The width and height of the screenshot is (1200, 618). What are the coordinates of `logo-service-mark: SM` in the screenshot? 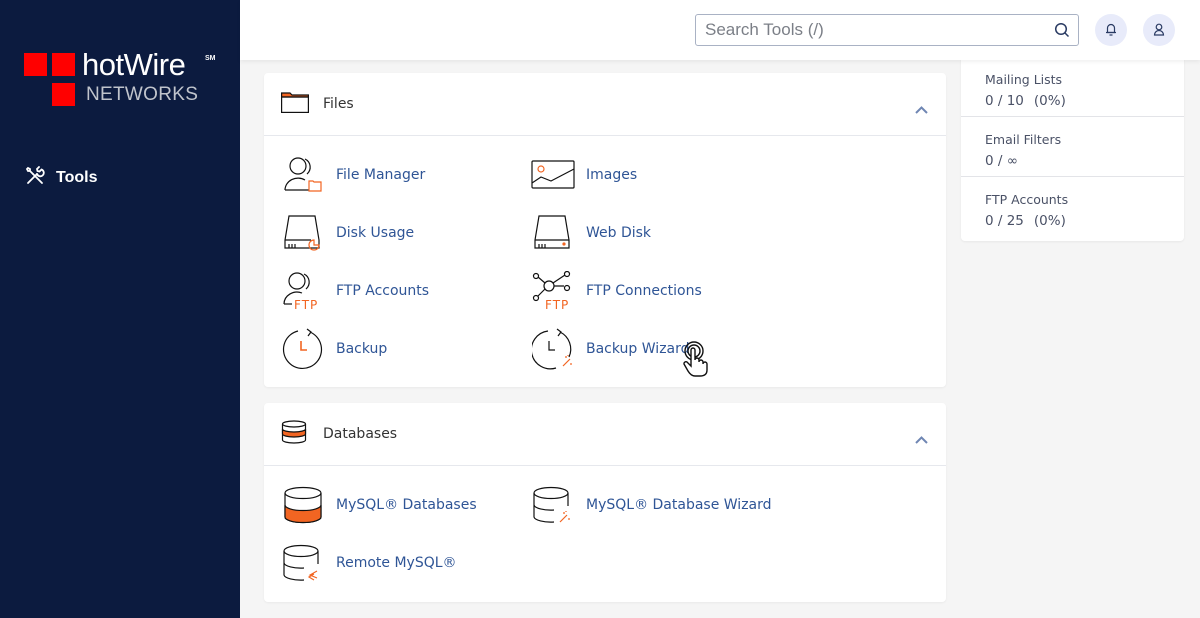 It's located at (210, 58).